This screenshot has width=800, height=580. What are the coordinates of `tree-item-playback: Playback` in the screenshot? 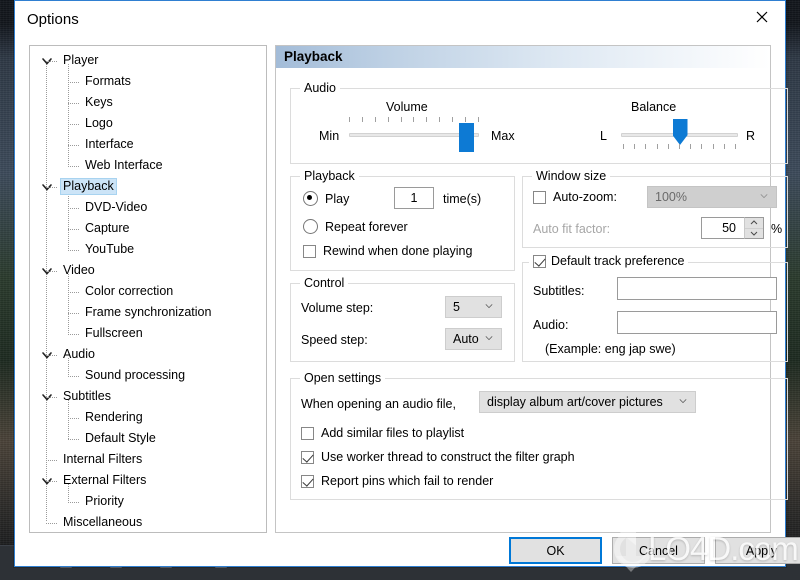 It's located at (148, 186).